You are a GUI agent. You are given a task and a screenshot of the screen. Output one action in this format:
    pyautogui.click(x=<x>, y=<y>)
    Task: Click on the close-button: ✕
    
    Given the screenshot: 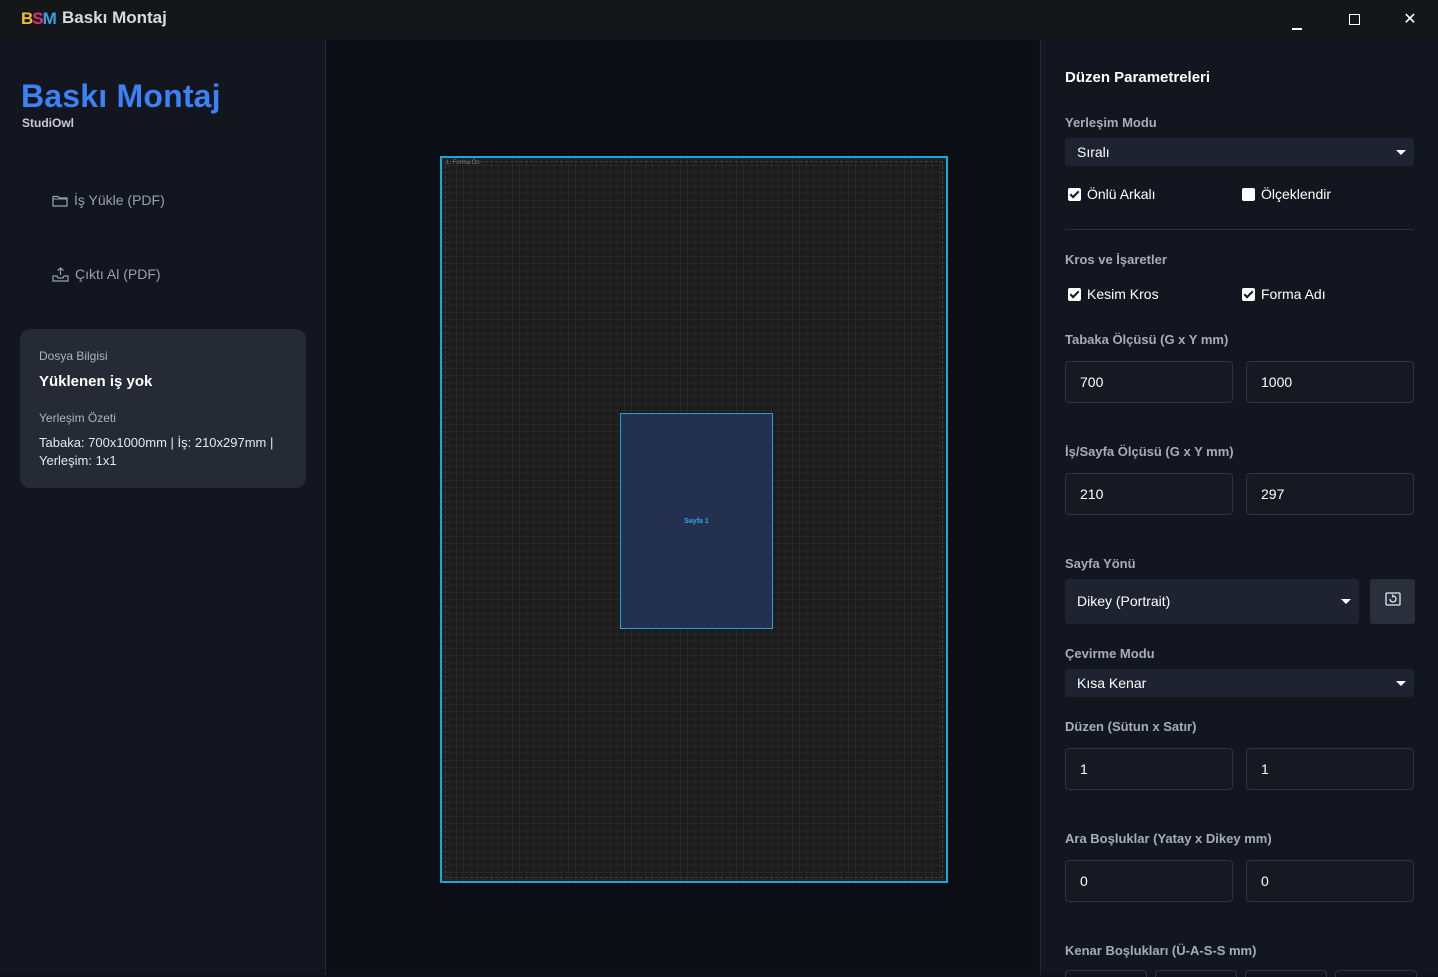 What is the action you would take?
    pyautogui.click(x=1410, y=20)
    